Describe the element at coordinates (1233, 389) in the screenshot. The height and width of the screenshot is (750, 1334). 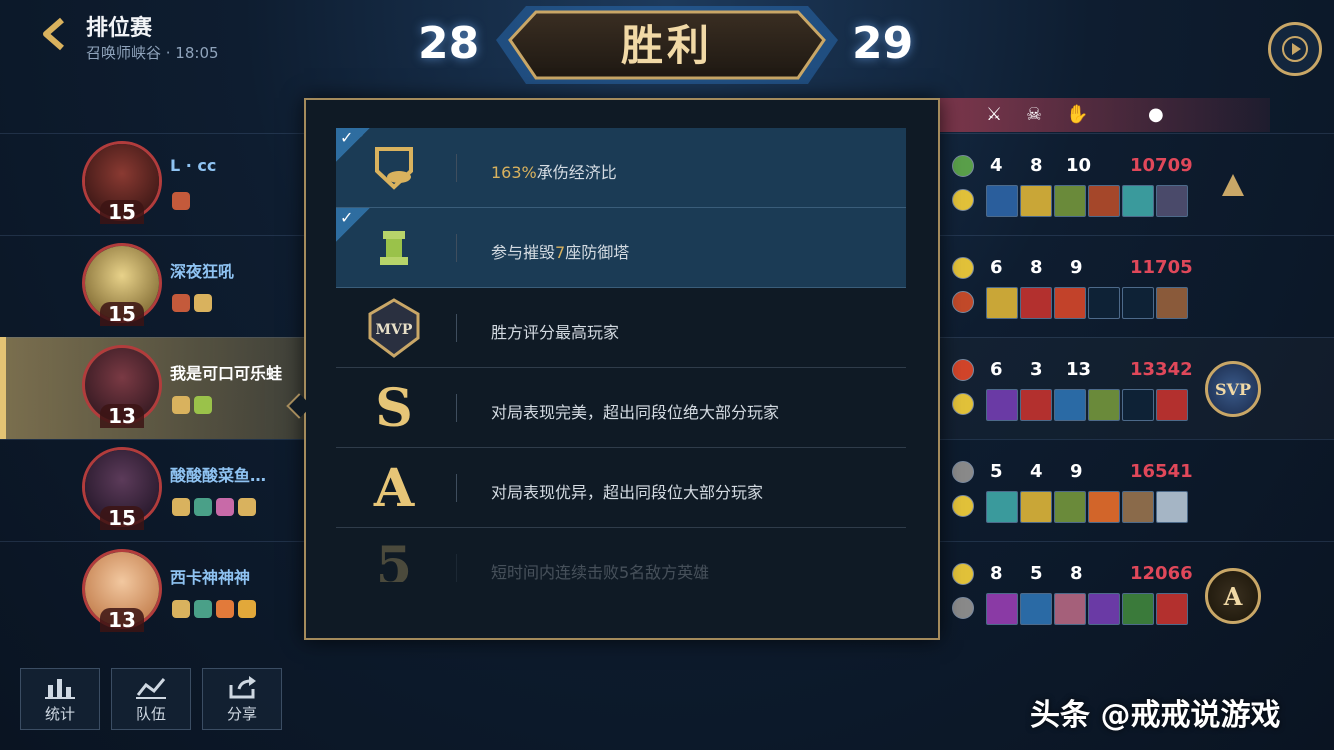
I see `svp-honor-badge: SVP` at that location.